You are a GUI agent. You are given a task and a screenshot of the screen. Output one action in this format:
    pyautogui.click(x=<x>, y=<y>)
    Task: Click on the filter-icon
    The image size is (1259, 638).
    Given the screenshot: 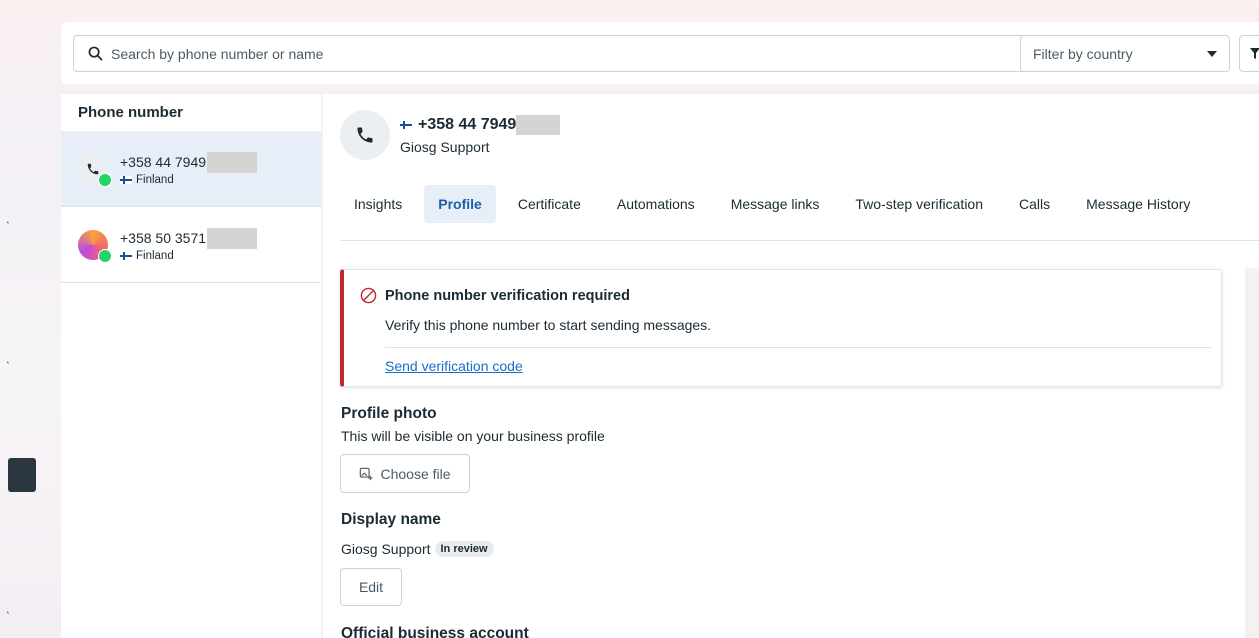 What is the action you would take?
    pyautogui.click(x=1254, y=53)
    